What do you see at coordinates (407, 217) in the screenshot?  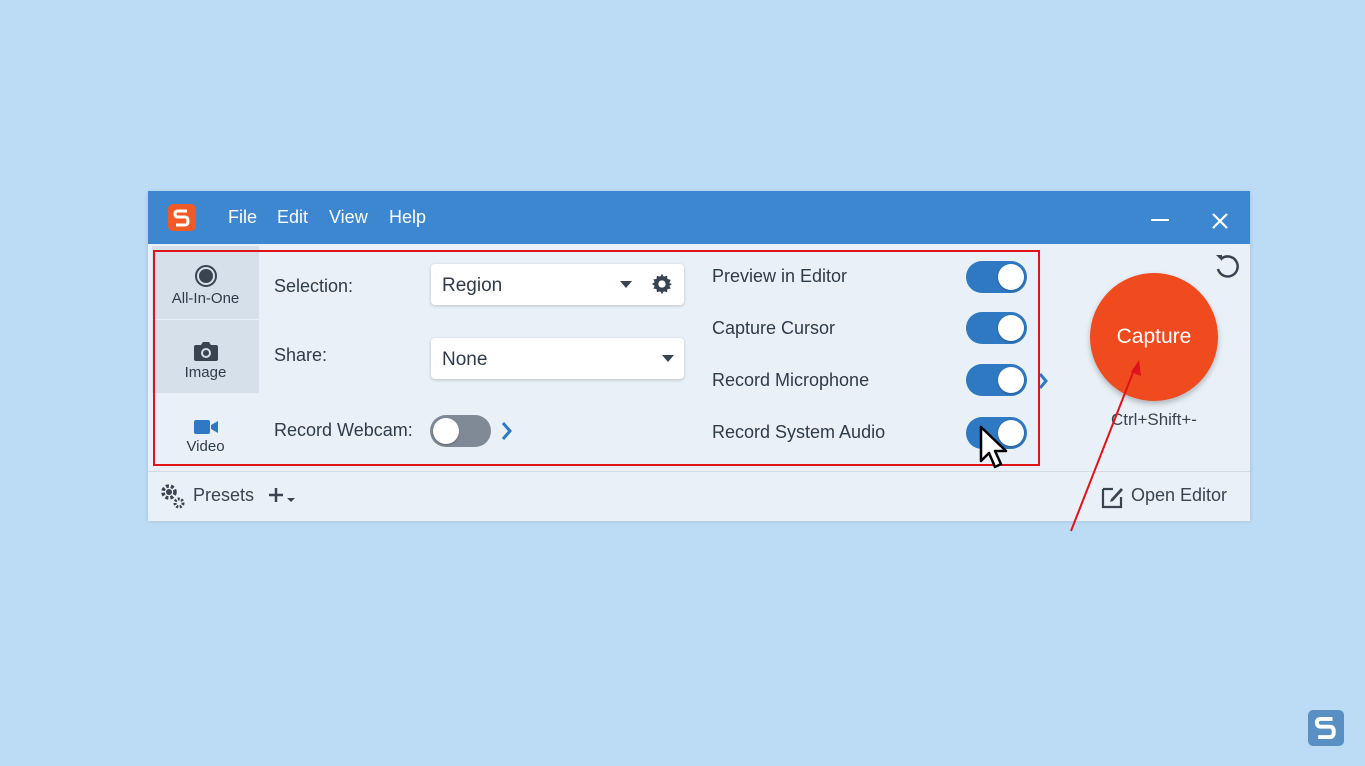 I see `menu-help: Help` at bounding box center [407, 217].